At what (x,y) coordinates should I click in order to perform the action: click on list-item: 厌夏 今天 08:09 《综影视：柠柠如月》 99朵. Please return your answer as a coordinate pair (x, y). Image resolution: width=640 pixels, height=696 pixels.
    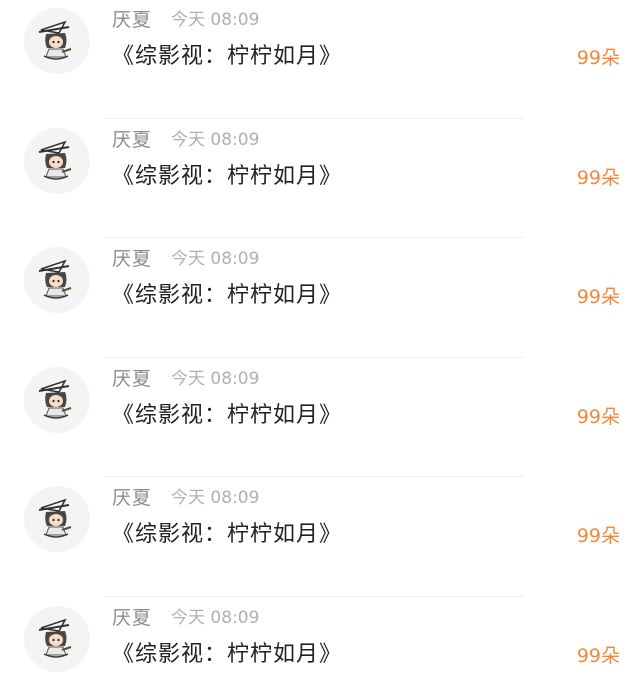
    Looking at the image, I should click on (320, 647).